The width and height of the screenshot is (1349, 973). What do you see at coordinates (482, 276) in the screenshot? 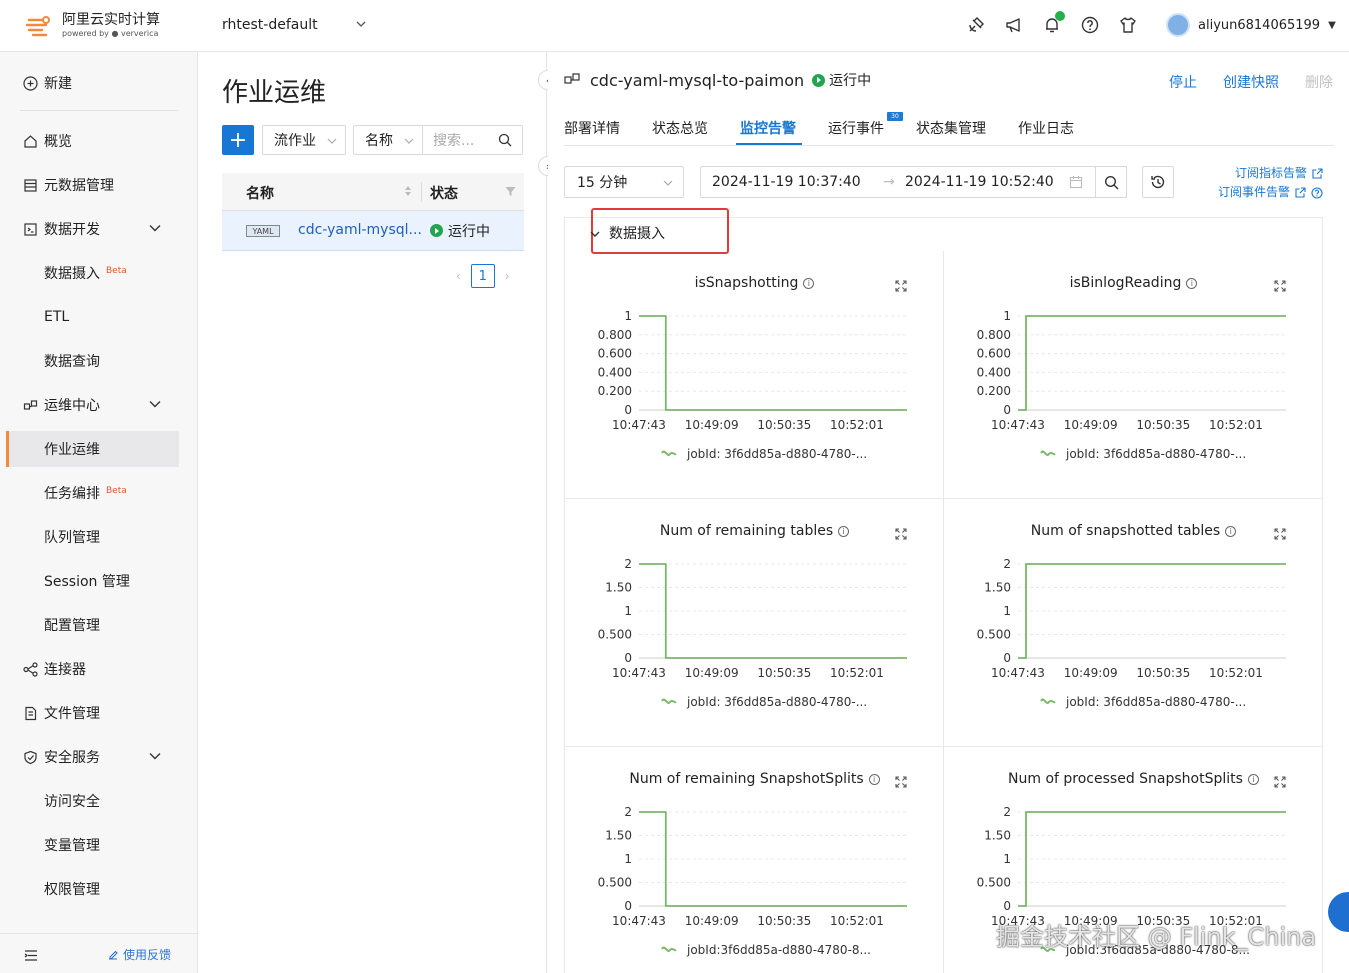
I see `page-number: 1` at bounding box center [482, 276].